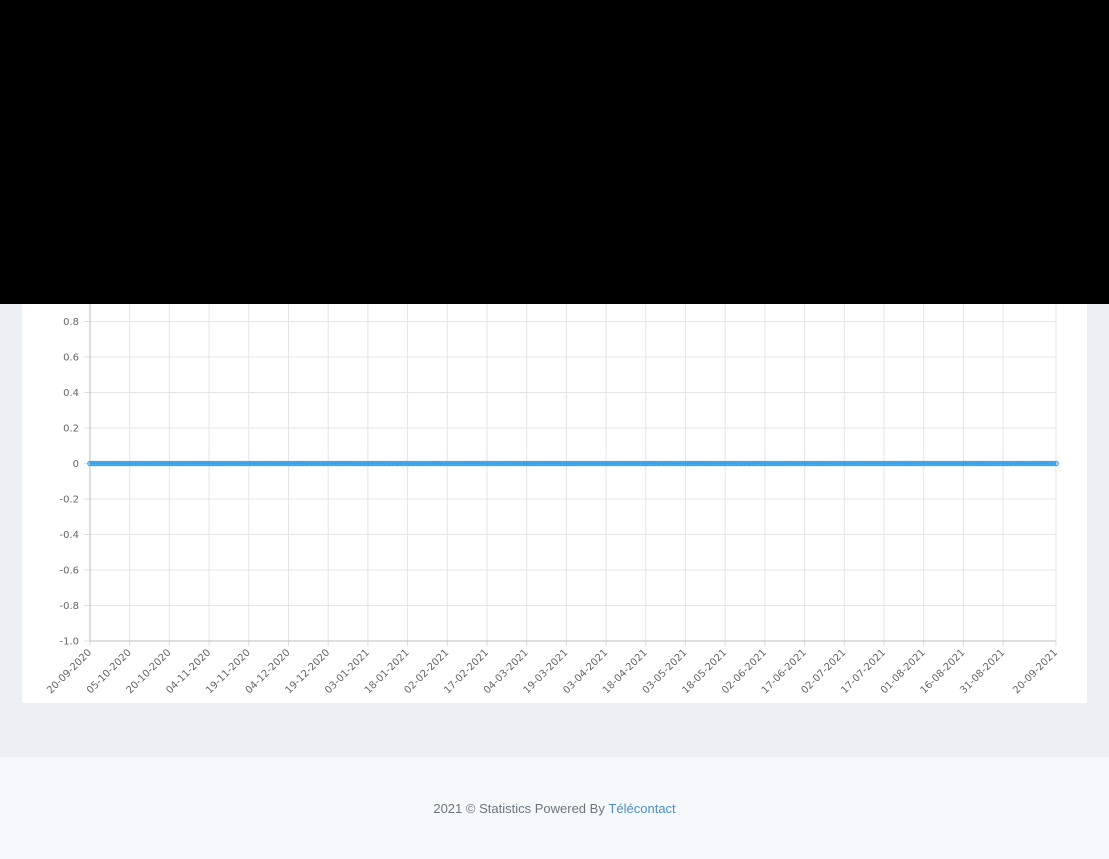  What do you see at coordinates (69, 535) in the screenshot?
I see `y-tick-label: -0.4` at bounding box center [69, 535].